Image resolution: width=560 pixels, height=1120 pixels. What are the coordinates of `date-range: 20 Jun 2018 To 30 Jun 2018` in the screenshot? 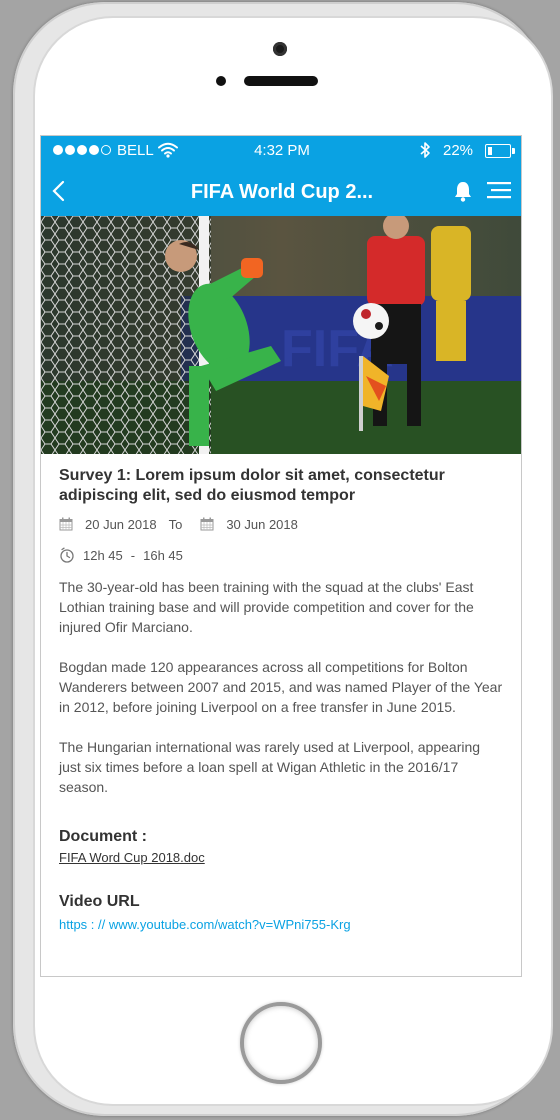 It's located at (282, 524).